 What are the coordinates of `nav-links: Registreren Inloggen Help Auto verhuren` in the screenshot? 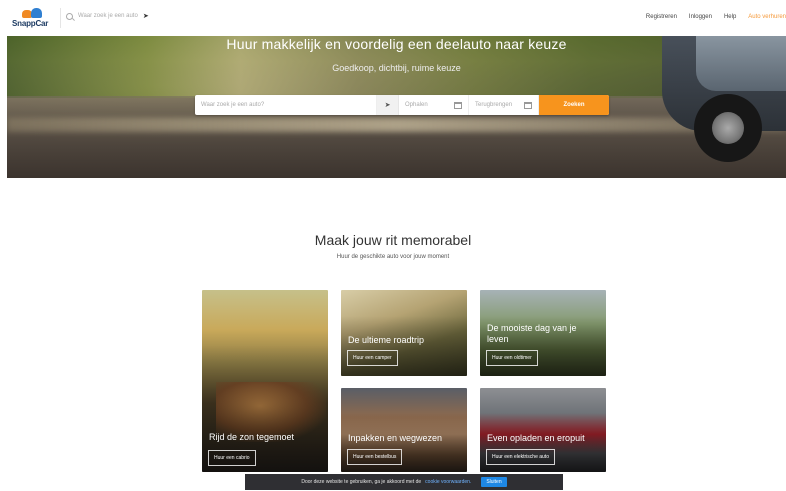 It's located at (716, 17).